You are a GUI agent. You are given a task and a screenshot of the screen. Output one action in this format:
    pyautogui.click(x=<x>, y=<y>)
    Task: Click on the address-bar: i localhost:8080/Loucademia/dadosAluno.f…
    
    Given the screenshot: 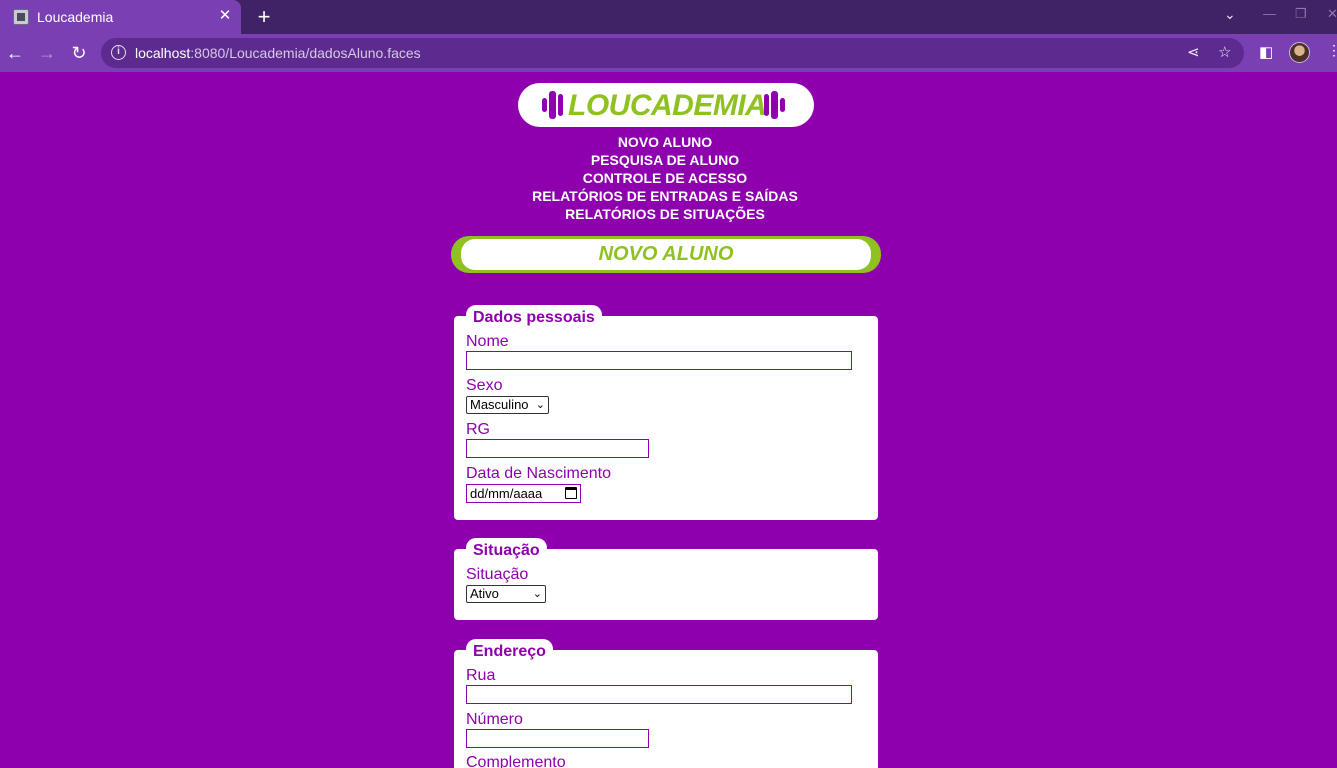 What is the action you would take?
    pyautogui.click(x=672, y=53)
    